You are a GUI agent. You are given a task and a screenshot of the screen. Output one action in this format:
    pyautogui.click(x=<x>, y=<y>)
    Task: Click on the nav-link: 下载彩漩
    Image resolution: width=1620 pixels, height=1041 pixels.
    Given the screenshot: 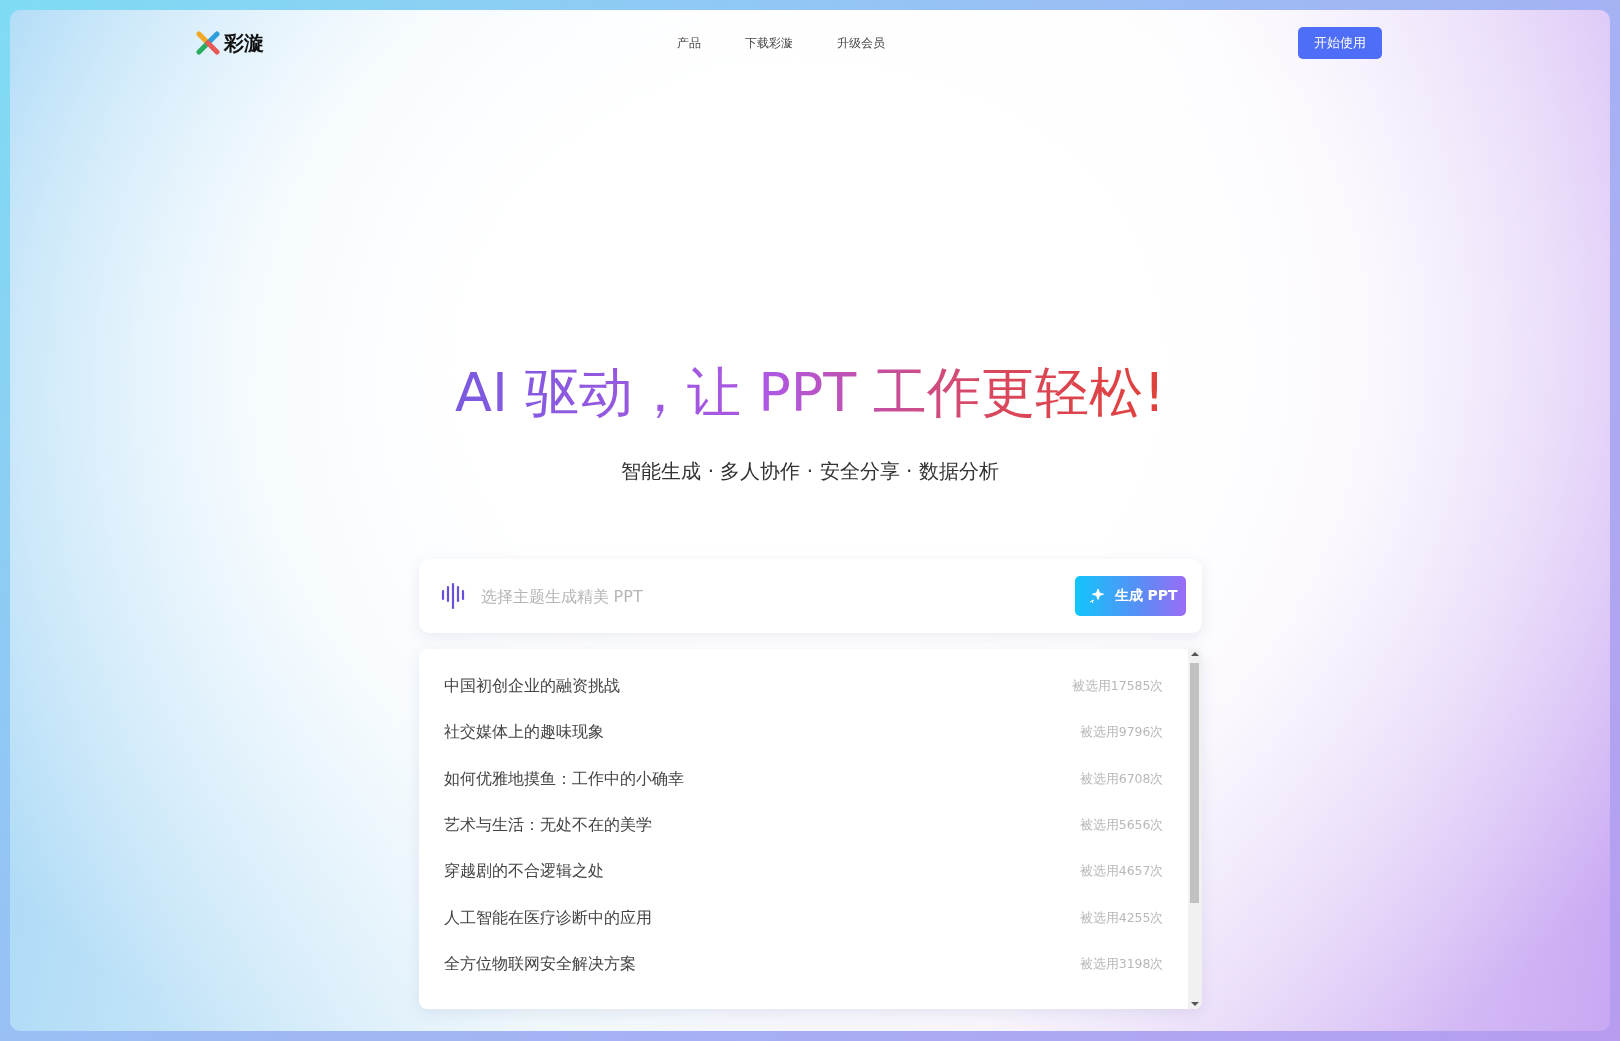 What is the action you would take?
    pyautogui.click(x=769, y=43)
    